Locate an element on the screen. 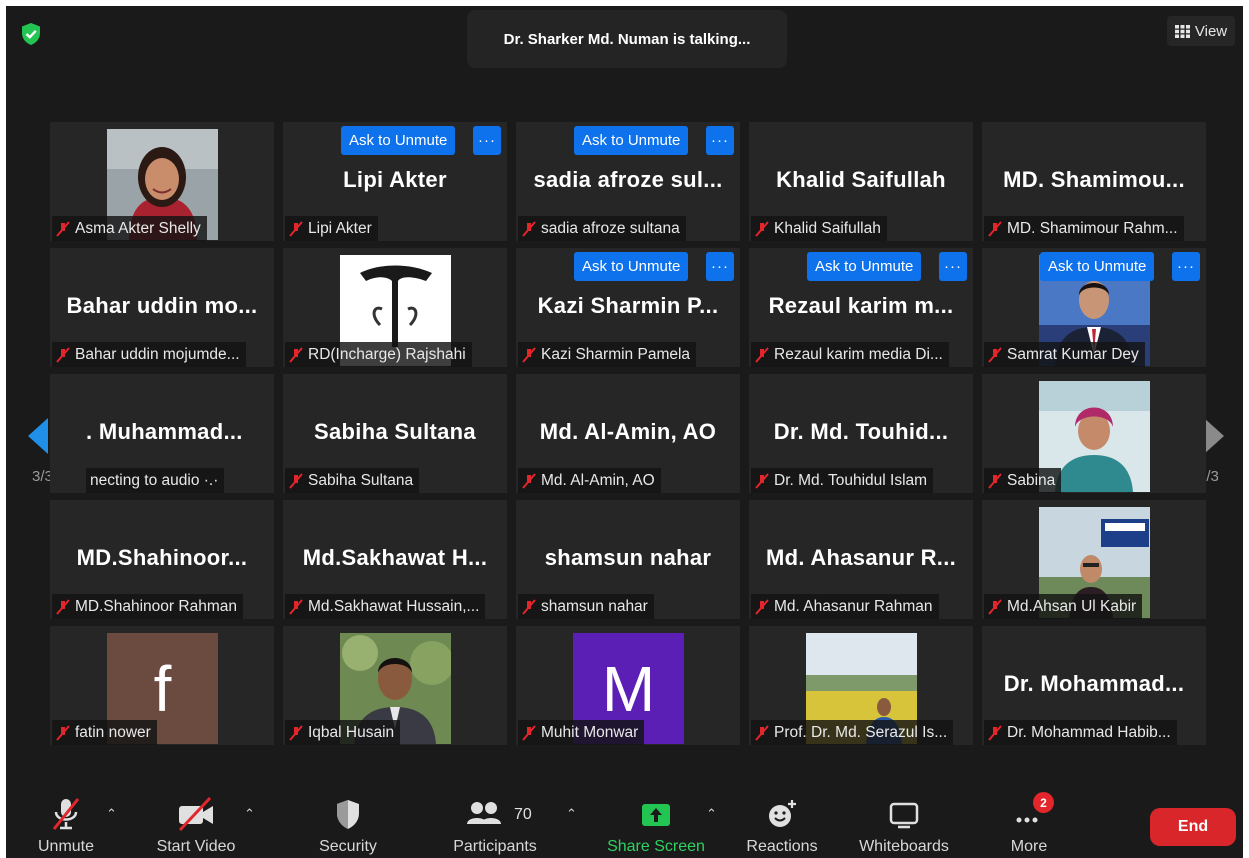 The image size is (1249, 858). participant-tile: . Muhammad... necting to audio ·.· is located at coordinates (162, 433).